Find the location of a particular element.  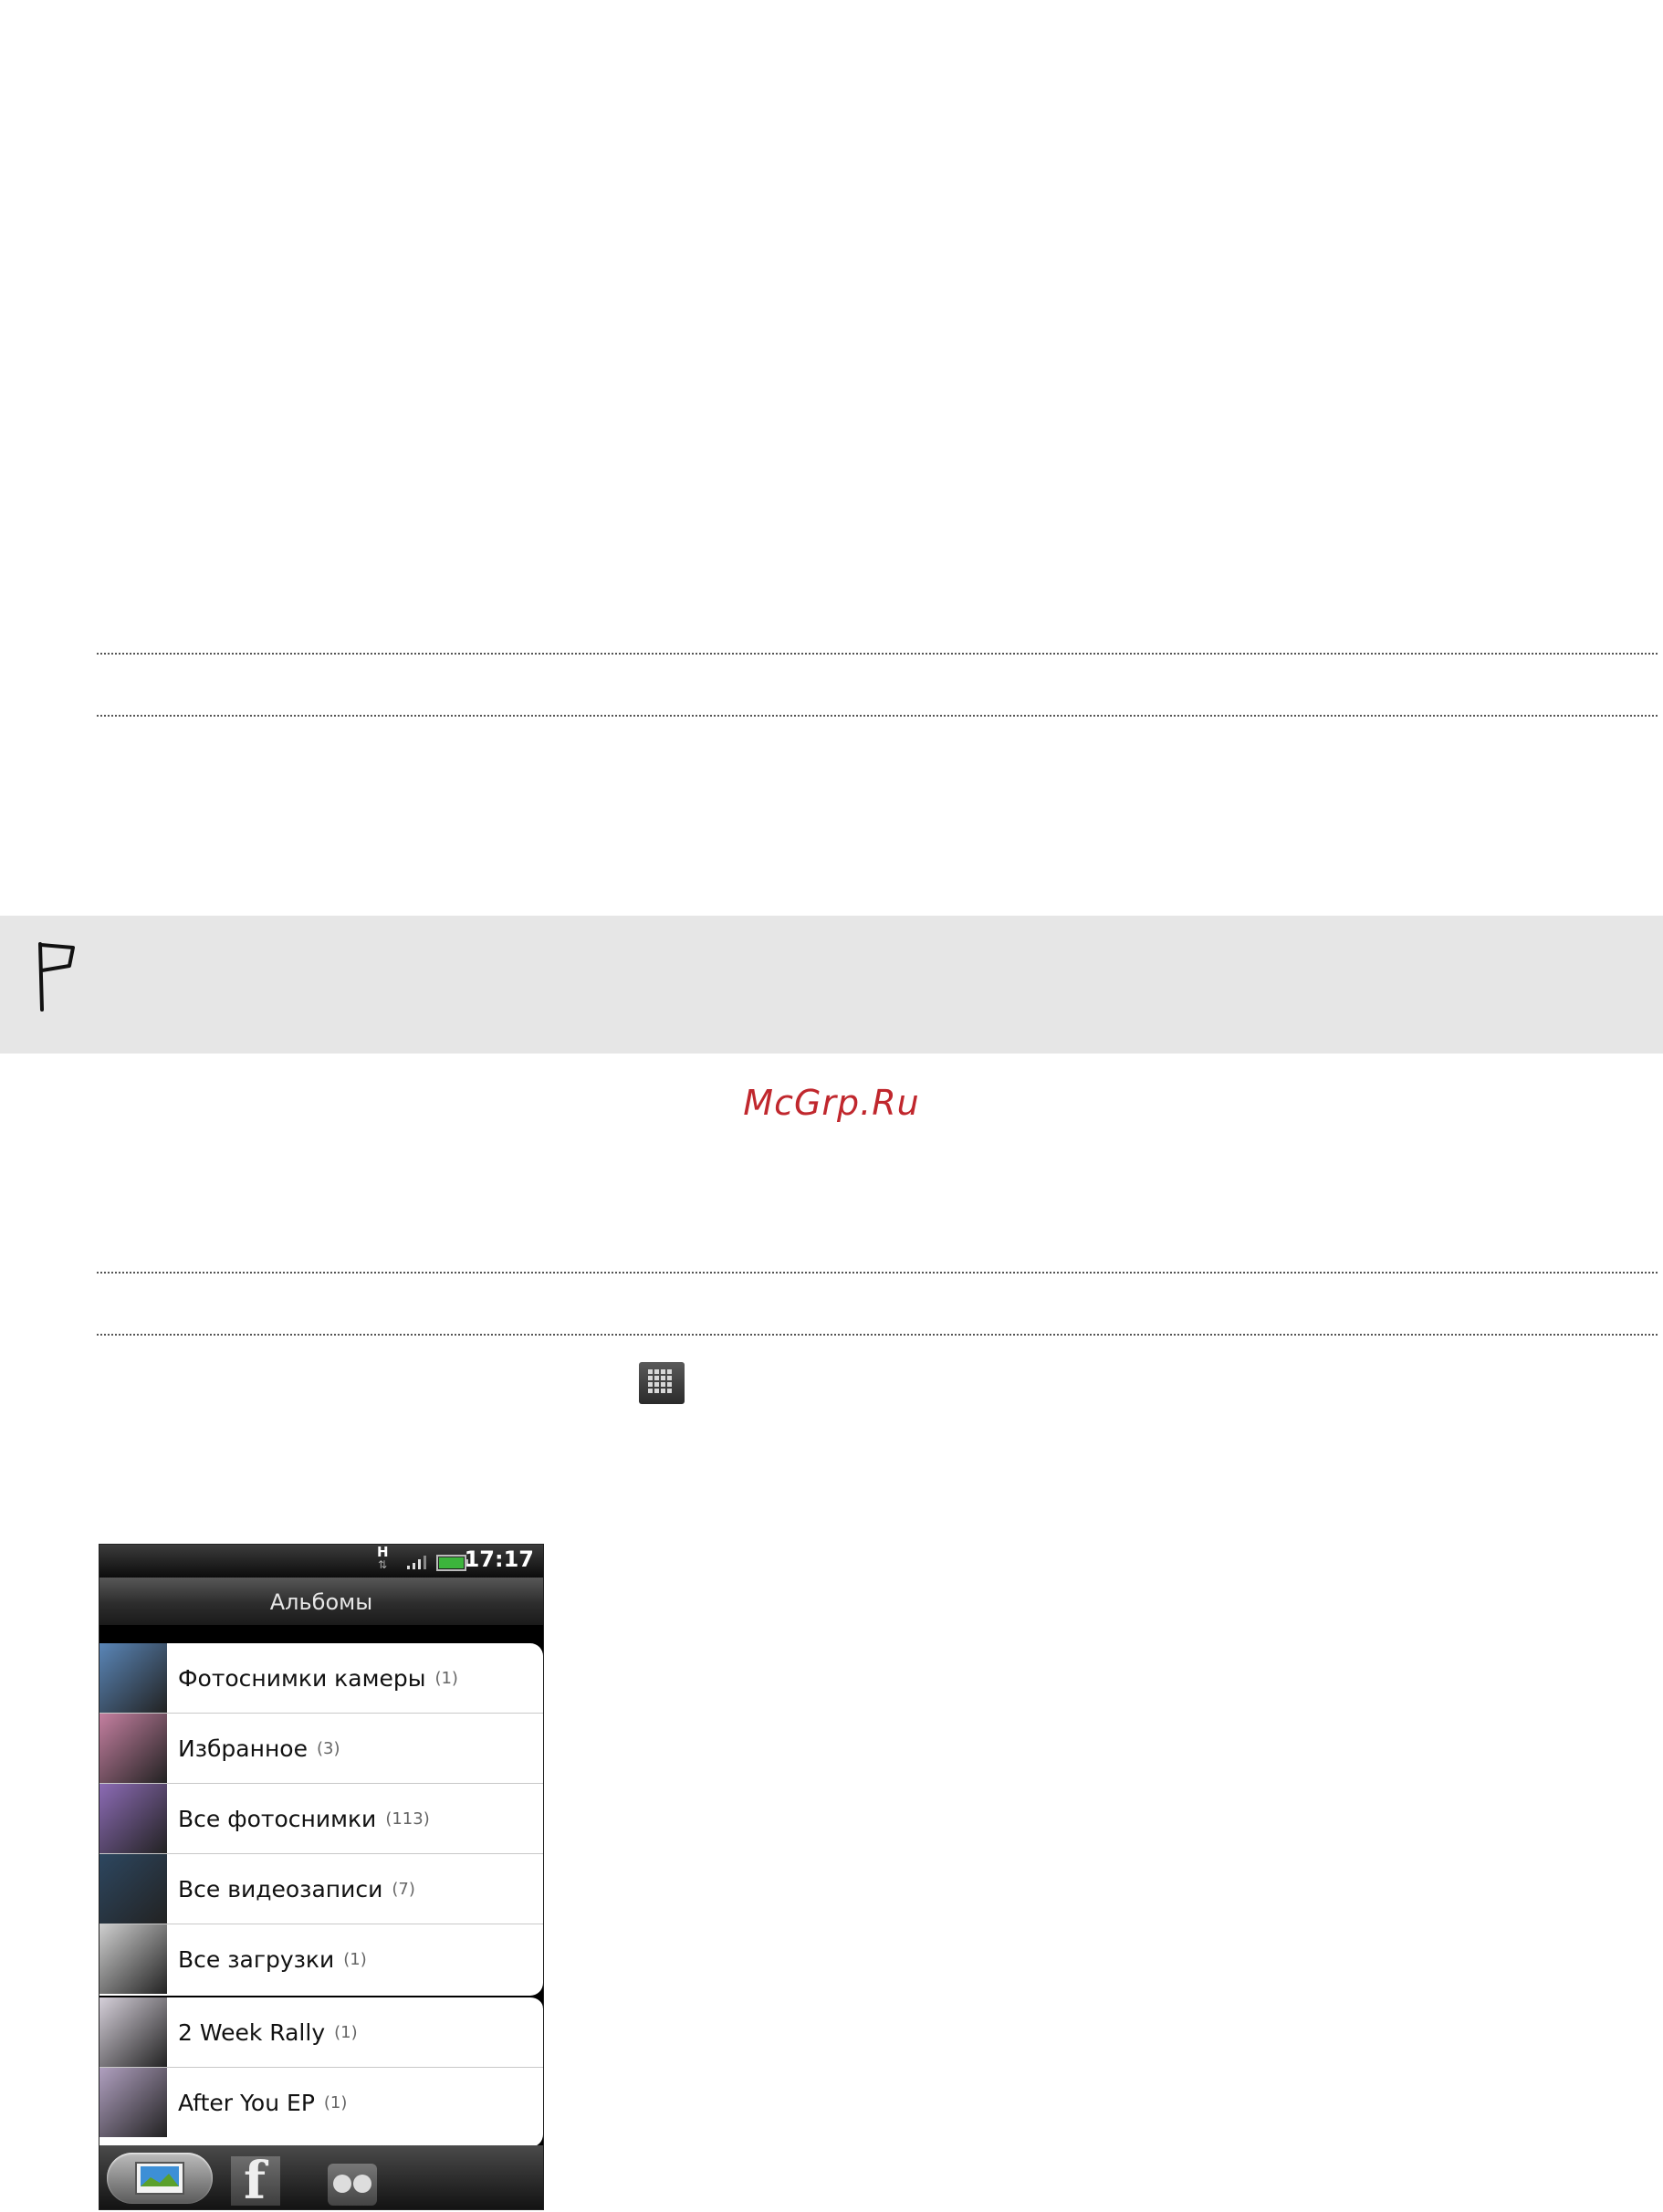

flag-icon is located at coordinates (56, 977).